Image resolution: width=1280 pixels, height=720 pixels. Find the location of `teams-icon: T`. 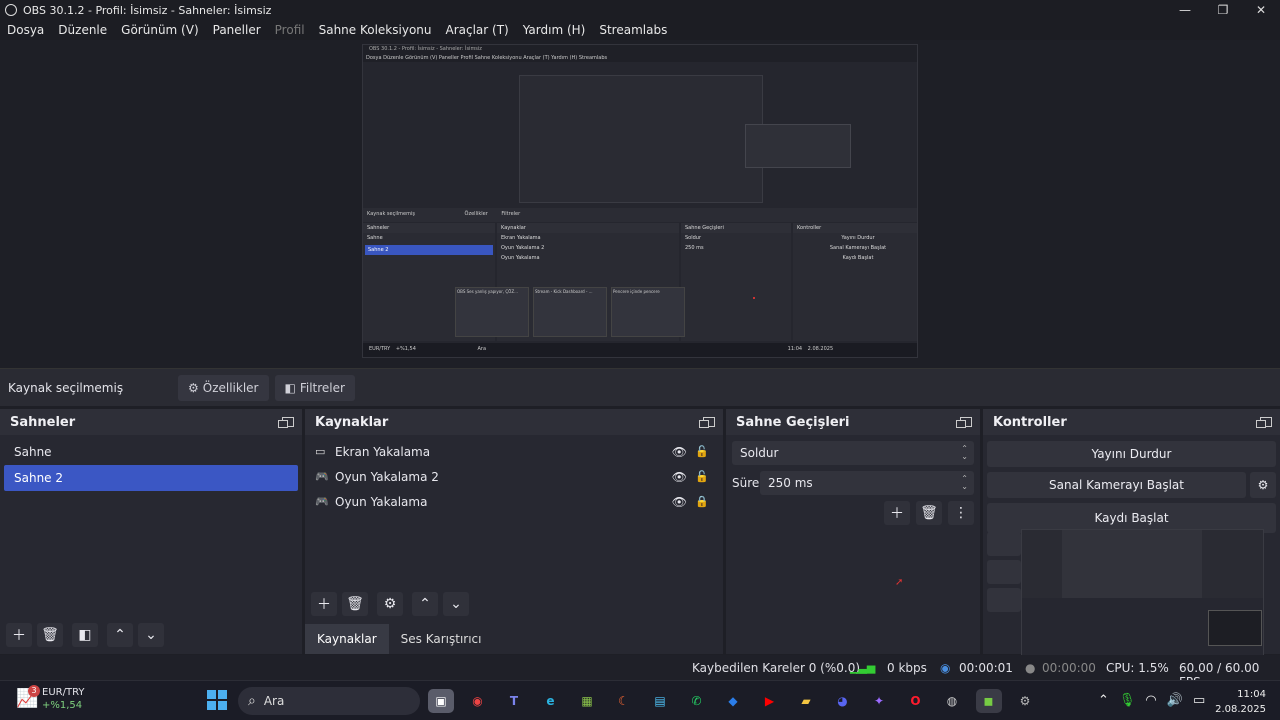

teams-icon: T is located at coordinates (514, 701).